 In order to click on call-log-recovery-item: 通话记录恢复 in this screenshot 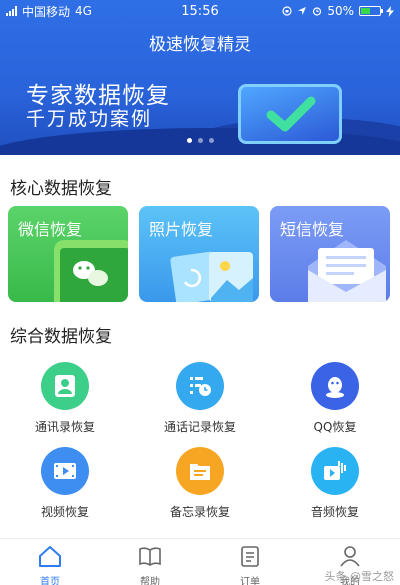, I will do `click(200, 398)`.